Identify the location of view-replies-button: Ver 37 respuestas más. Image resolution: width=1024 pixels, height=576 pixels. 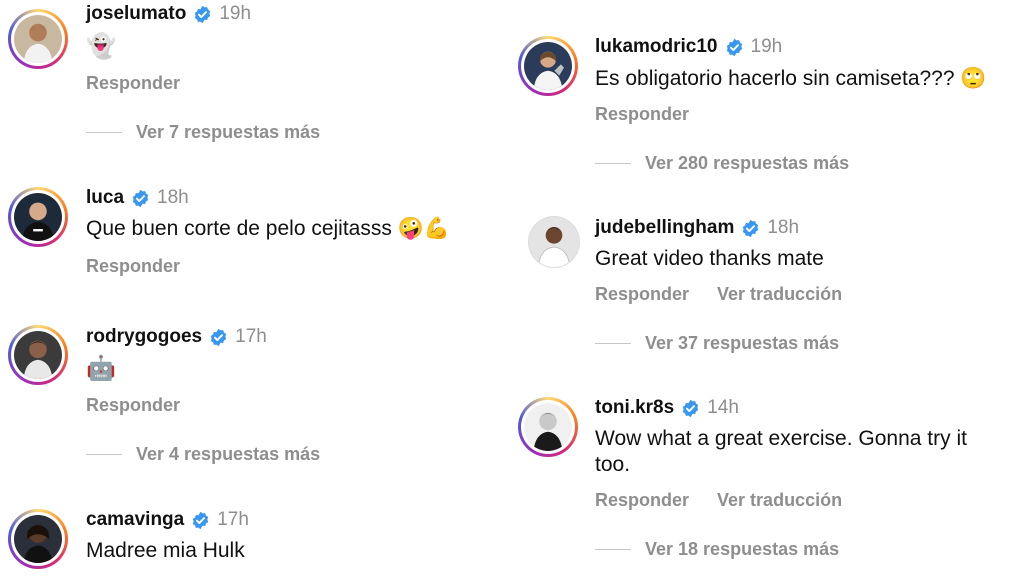
(717, 343).